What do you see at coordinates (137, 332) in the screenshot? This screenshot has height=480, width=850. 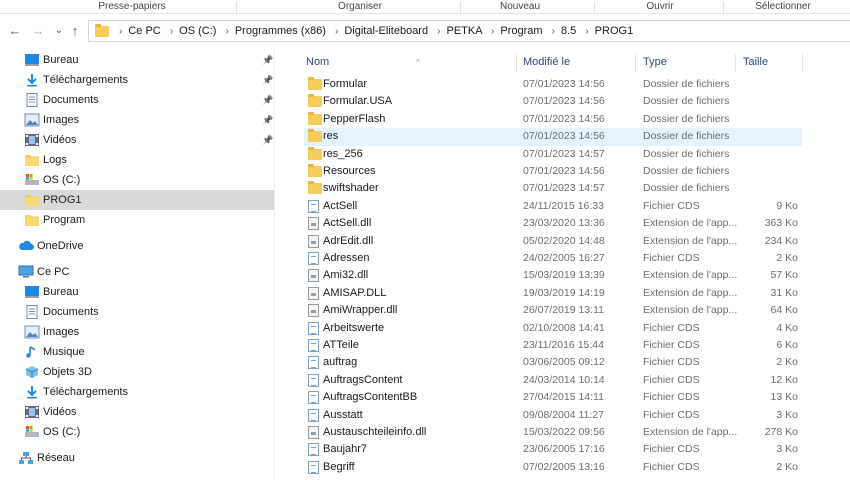 I see `sidebar-item-images: Images` at bounding box center [137, 332].